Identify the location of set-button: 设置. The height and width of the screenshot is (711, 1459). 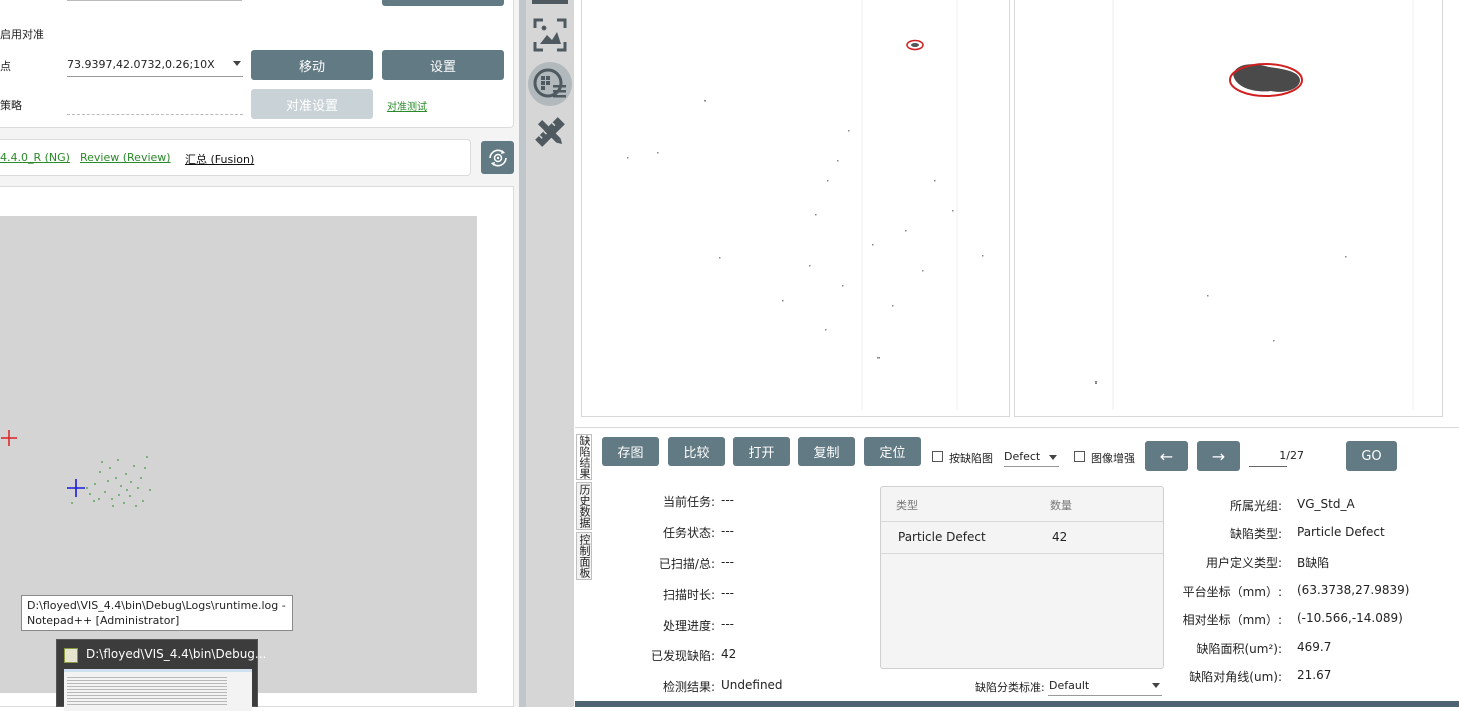
(443, 65).